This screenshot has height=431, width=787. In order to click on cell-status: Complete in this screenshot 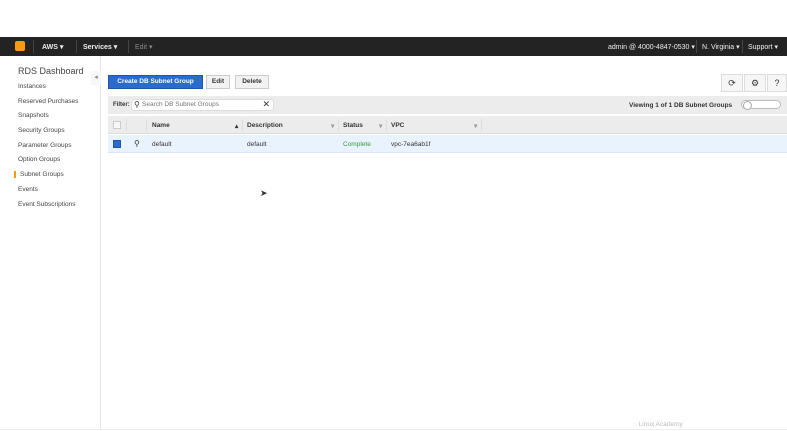, I will do `click(357, 144)`.